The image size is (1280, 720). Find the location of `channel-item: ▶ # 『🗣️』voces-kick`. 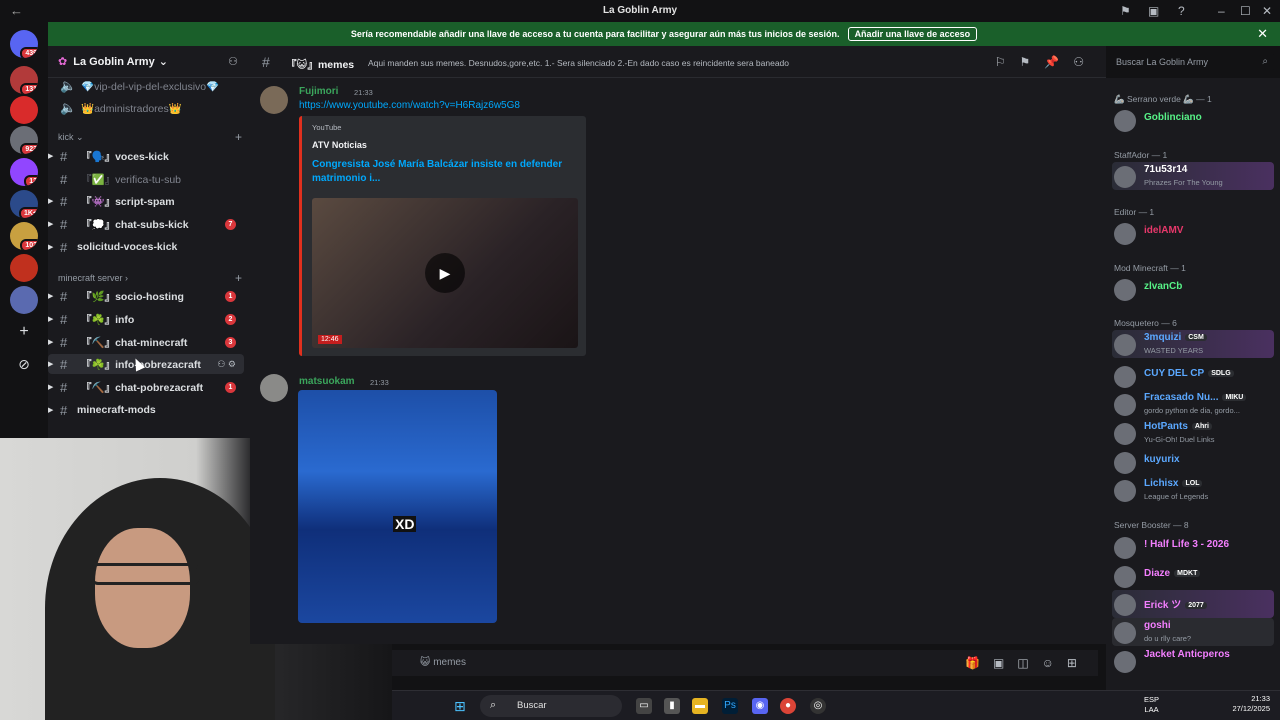

channel-item: ▶ # 『🗣️』voces-kick is located at coordinates (146, 156).